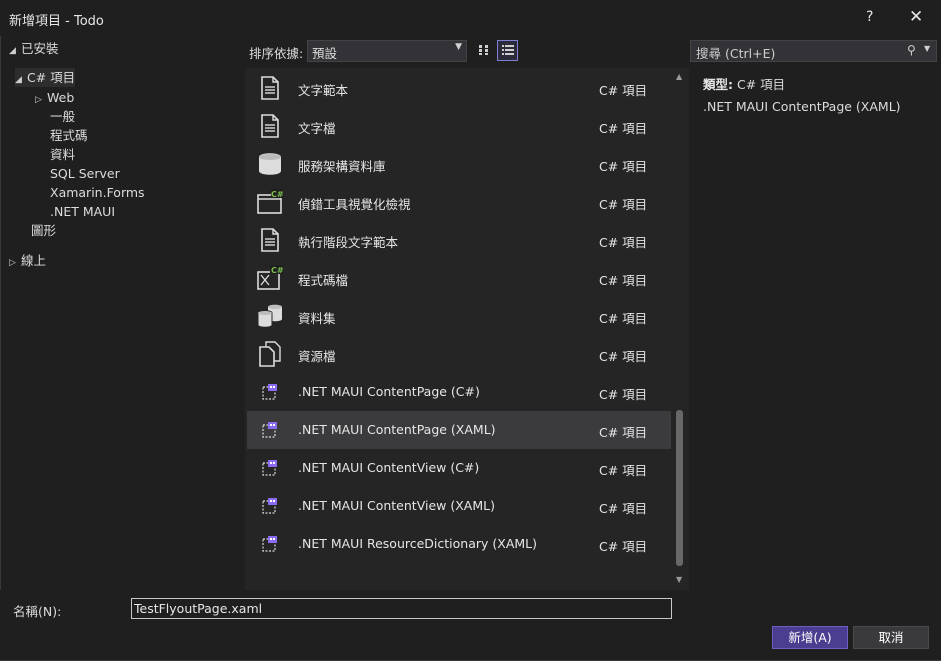  I want to click on list-scrollbar: ▲ ▼, so click(680, 329).